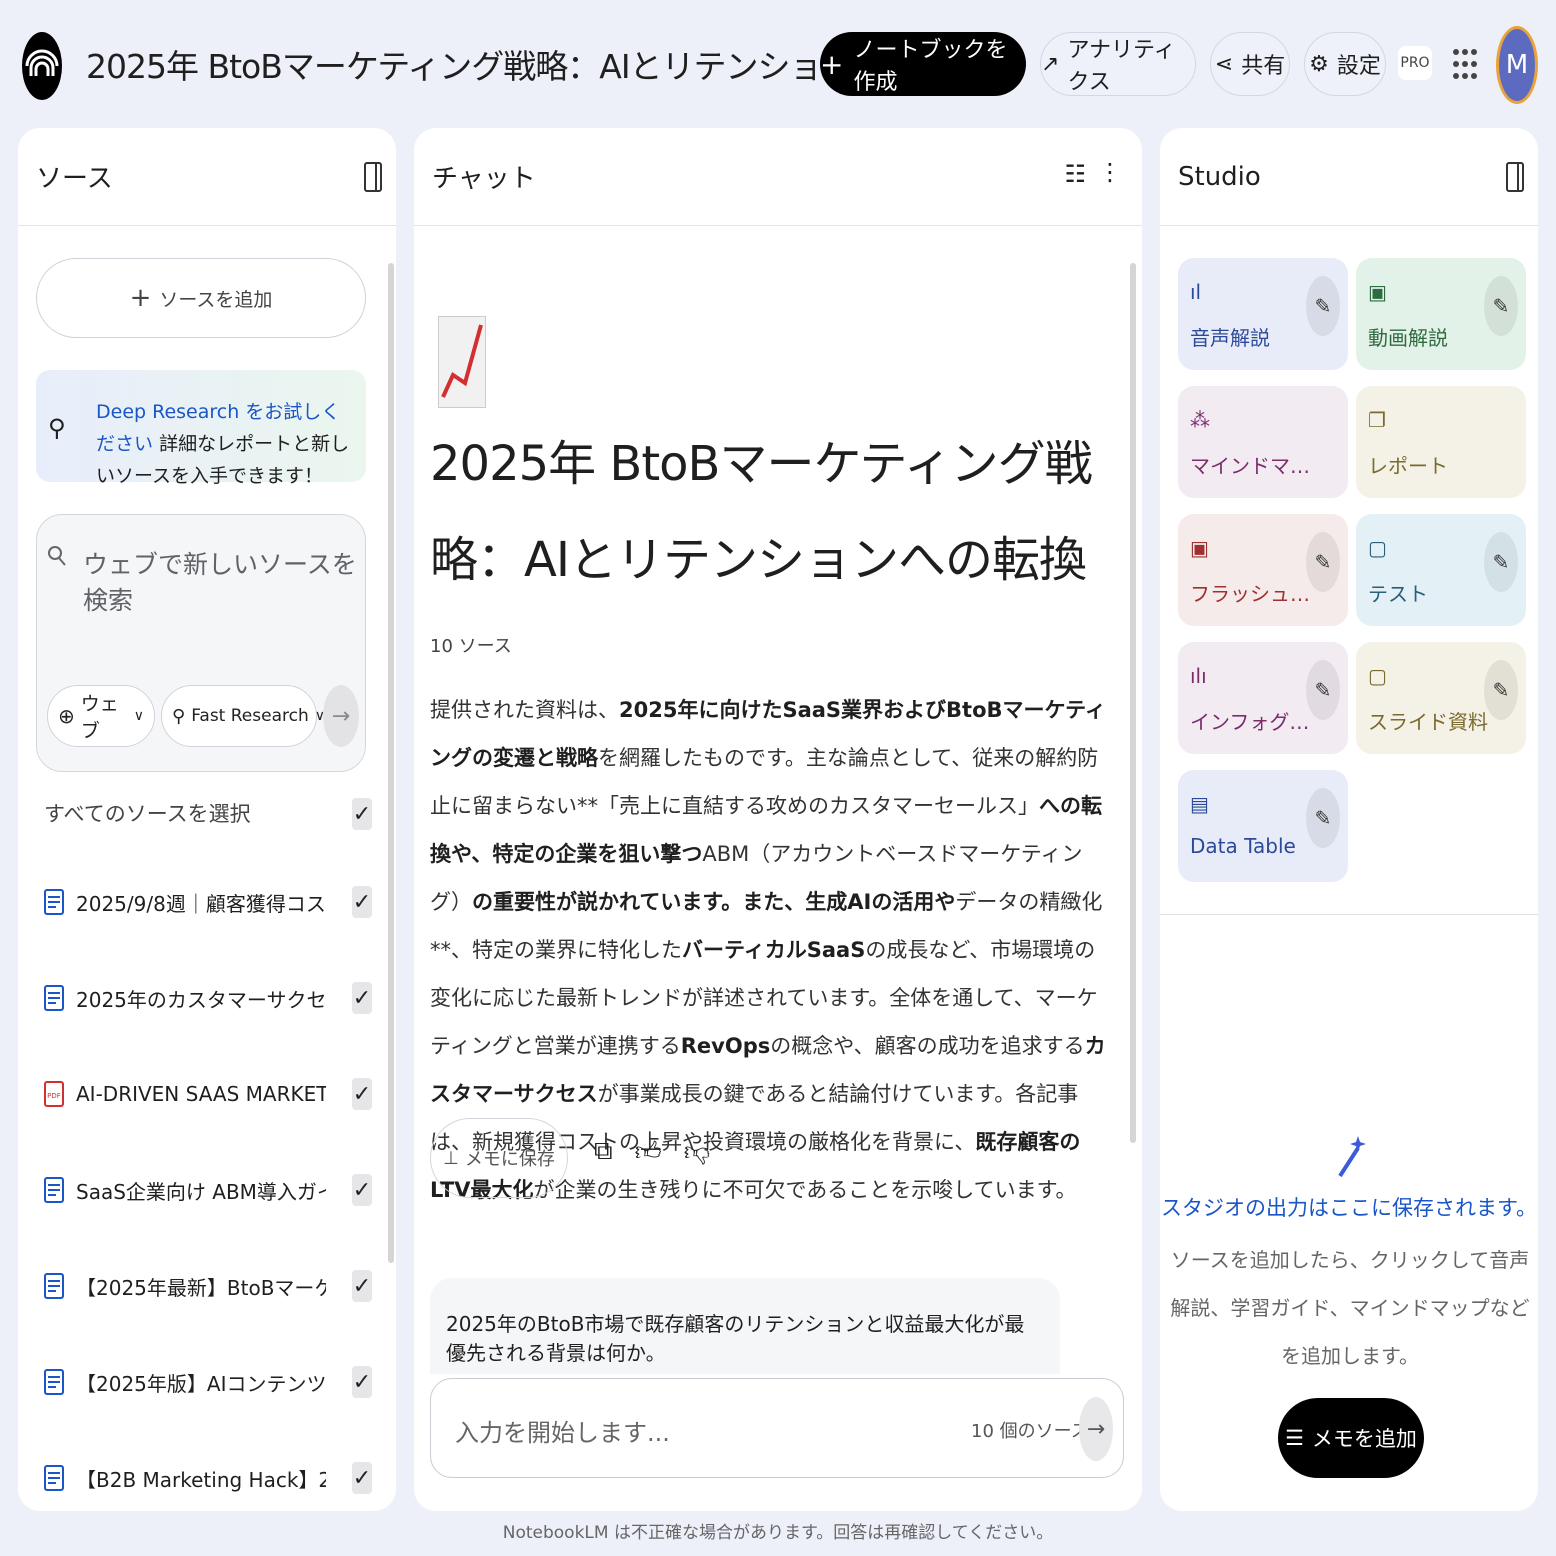 Image resolution: width=1556 pixels, height=1556 pixels. Describe the element at coordinates (208, 902) in the screenshot. I see `source-item: 2025/9/8週｜顧客獲得コストが3... ✓` at that location.